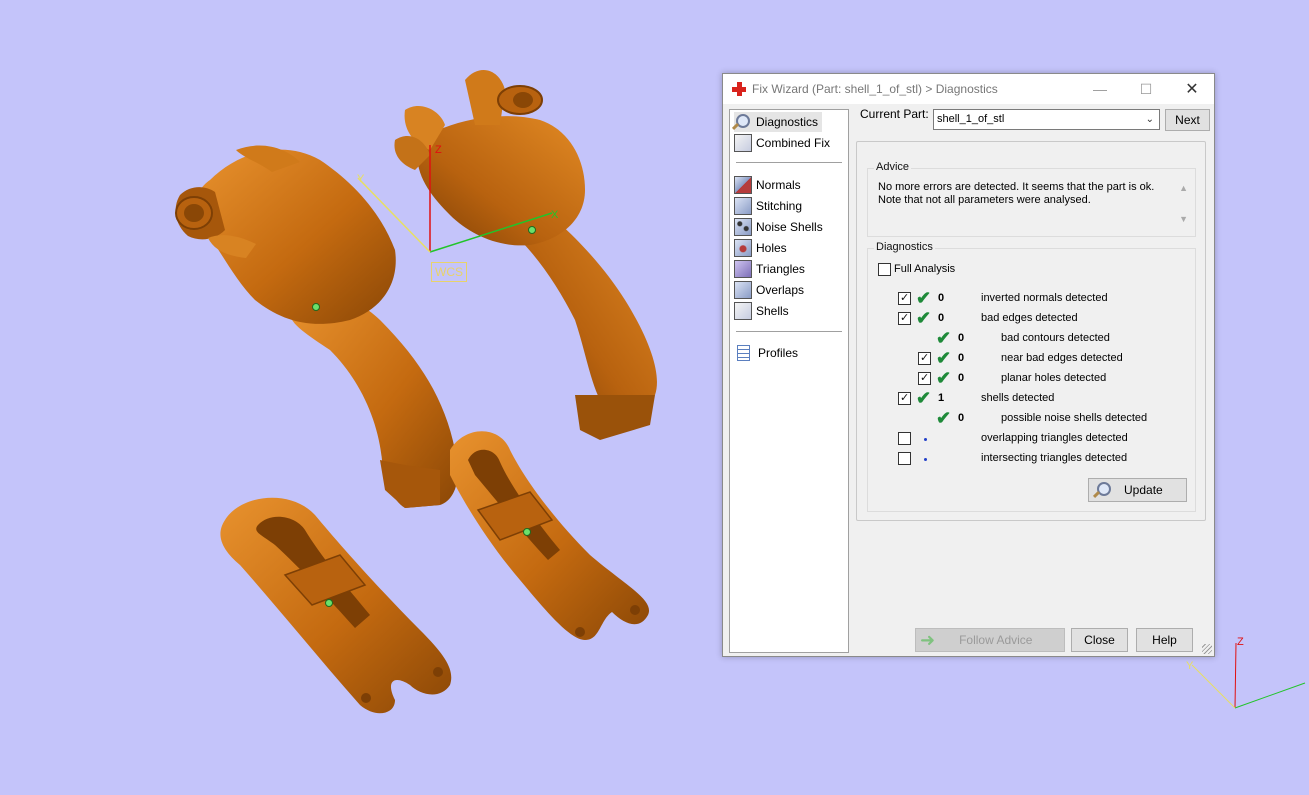 This screenshot has height=795, width=1309. I want to click on nav-item-stitching: Stitching, so click(770, 206).